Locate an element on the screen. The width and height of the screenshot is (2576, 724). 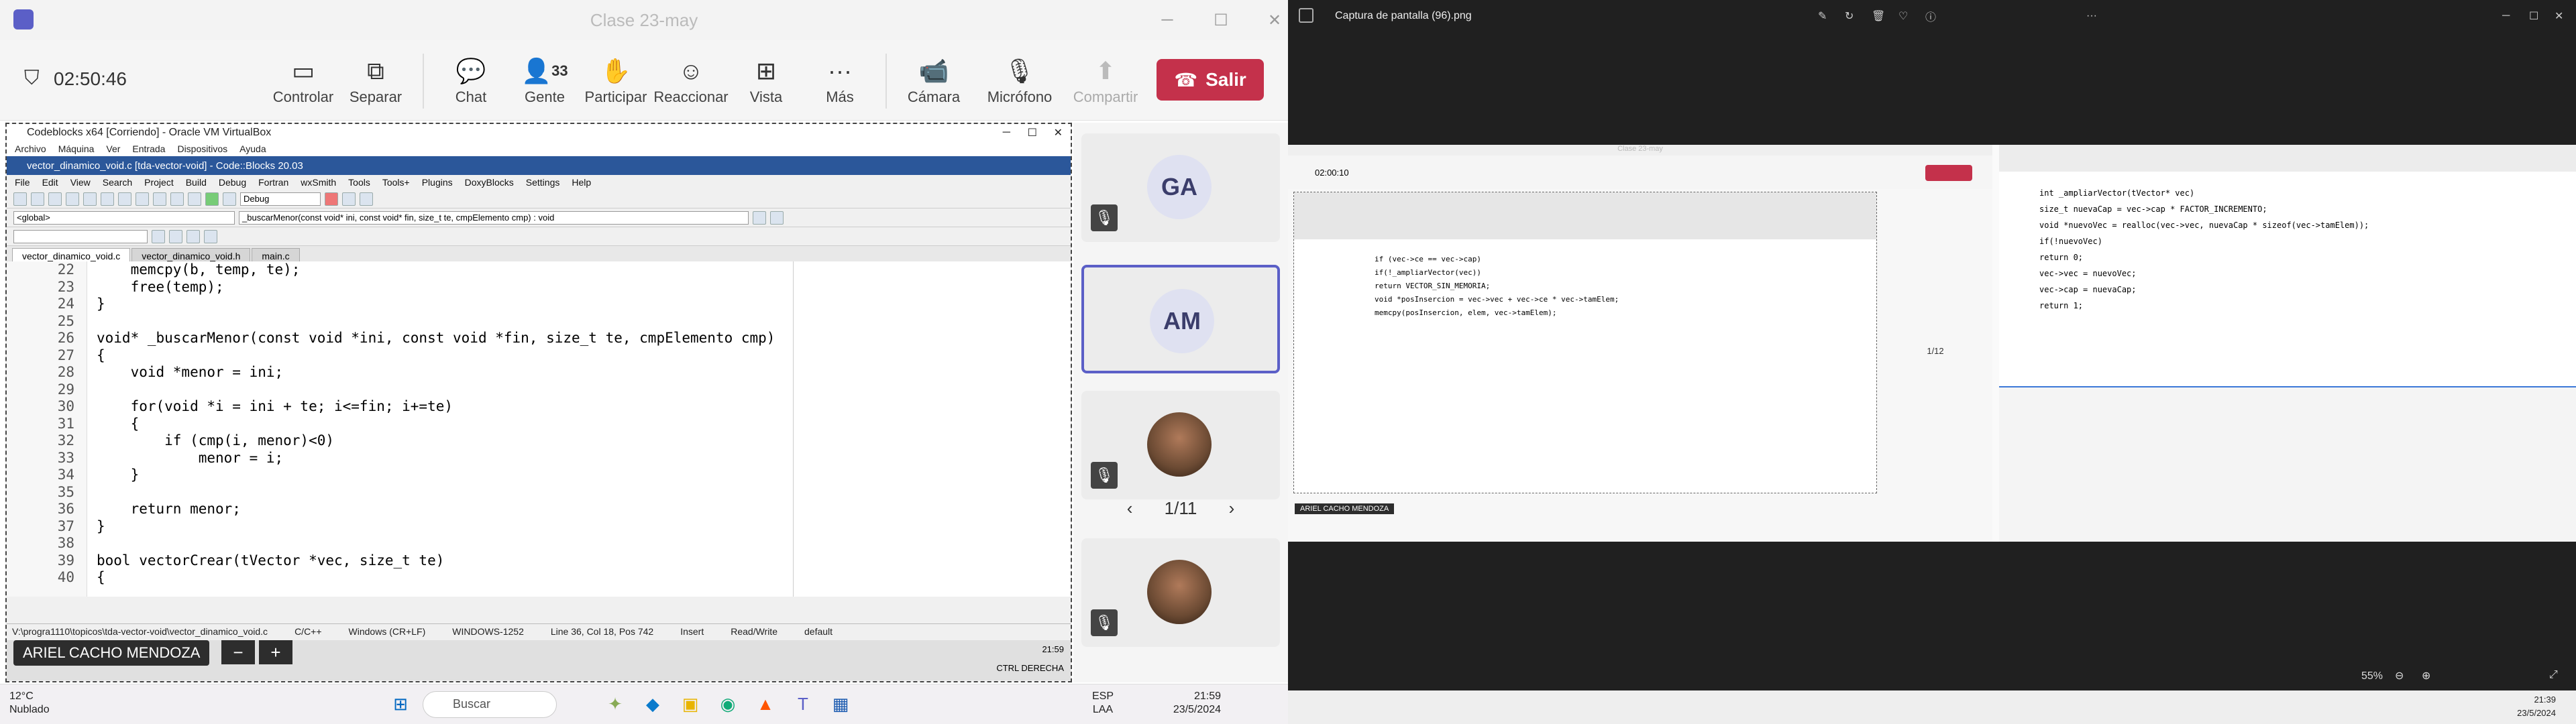
participant-tile-selected: AM is located at coordinates (1180, 319).